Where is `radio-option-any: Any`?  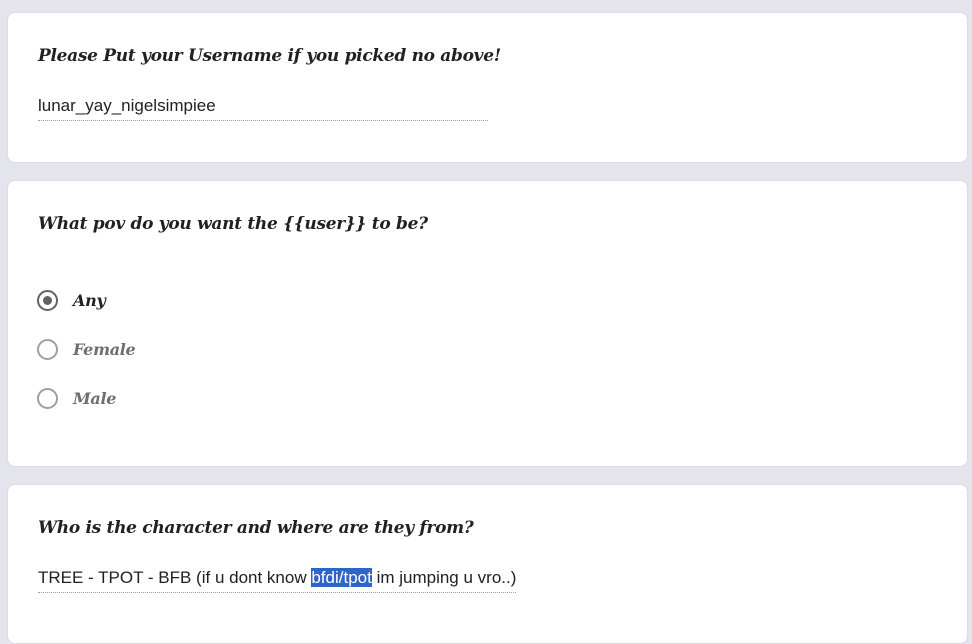
radio-option-any: Any is located at coordinates (71, 300).